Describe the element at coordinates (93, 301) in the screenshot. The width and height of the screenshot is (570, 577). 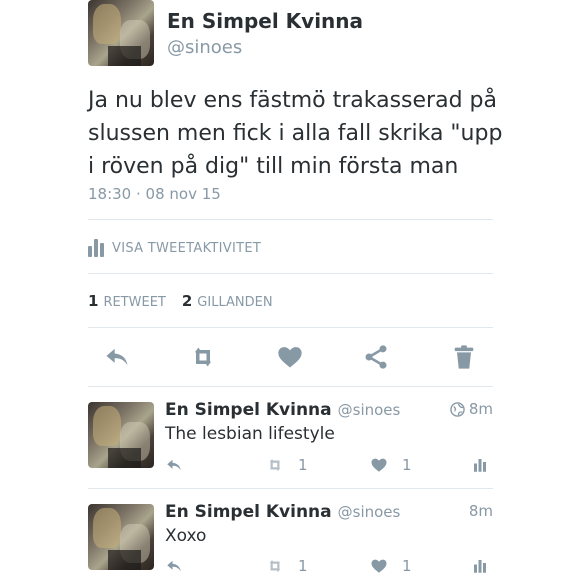
I see `retweet-count: 1` at that location.